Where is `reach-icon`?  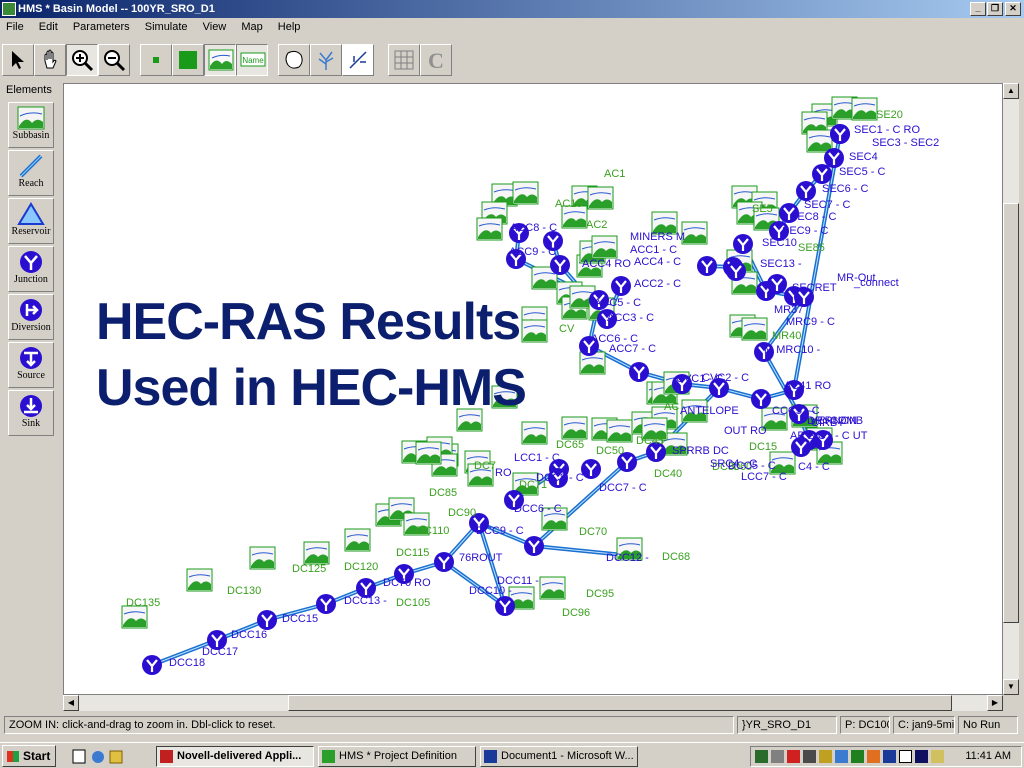 reach-icon is located at coordinates (31, 166).